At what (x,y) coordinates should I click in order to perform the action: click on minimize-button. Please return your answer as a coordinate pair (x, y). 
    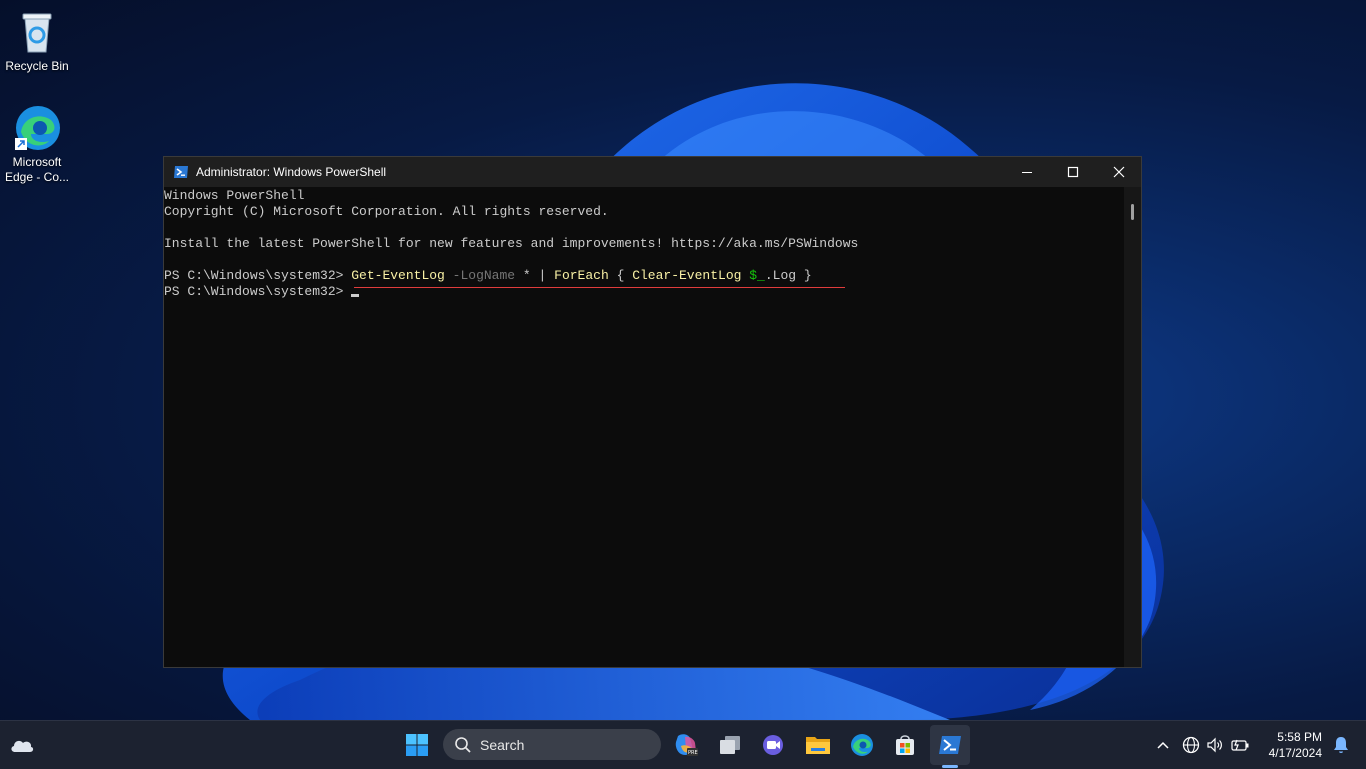
    Looking at the image, I should click on (1027, 172).